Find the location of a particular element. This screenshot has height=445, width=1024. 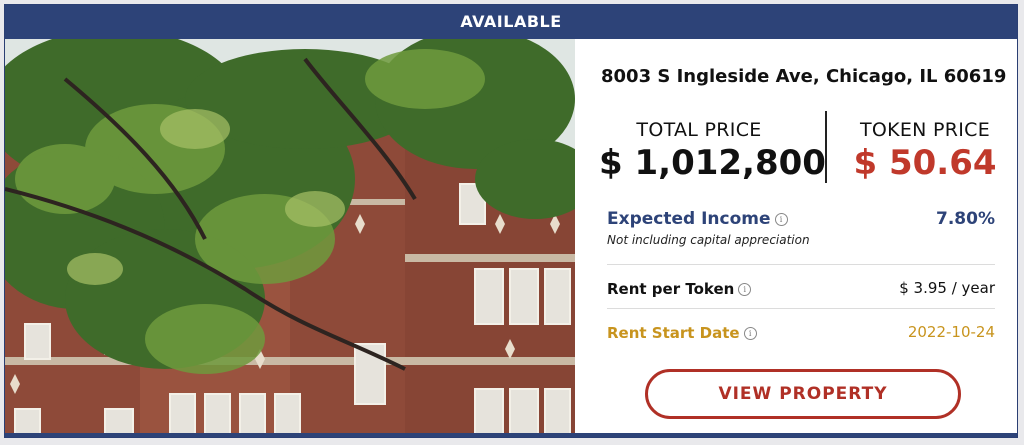

expected-income-value: 7.80% is located at coordinates (965, 219).